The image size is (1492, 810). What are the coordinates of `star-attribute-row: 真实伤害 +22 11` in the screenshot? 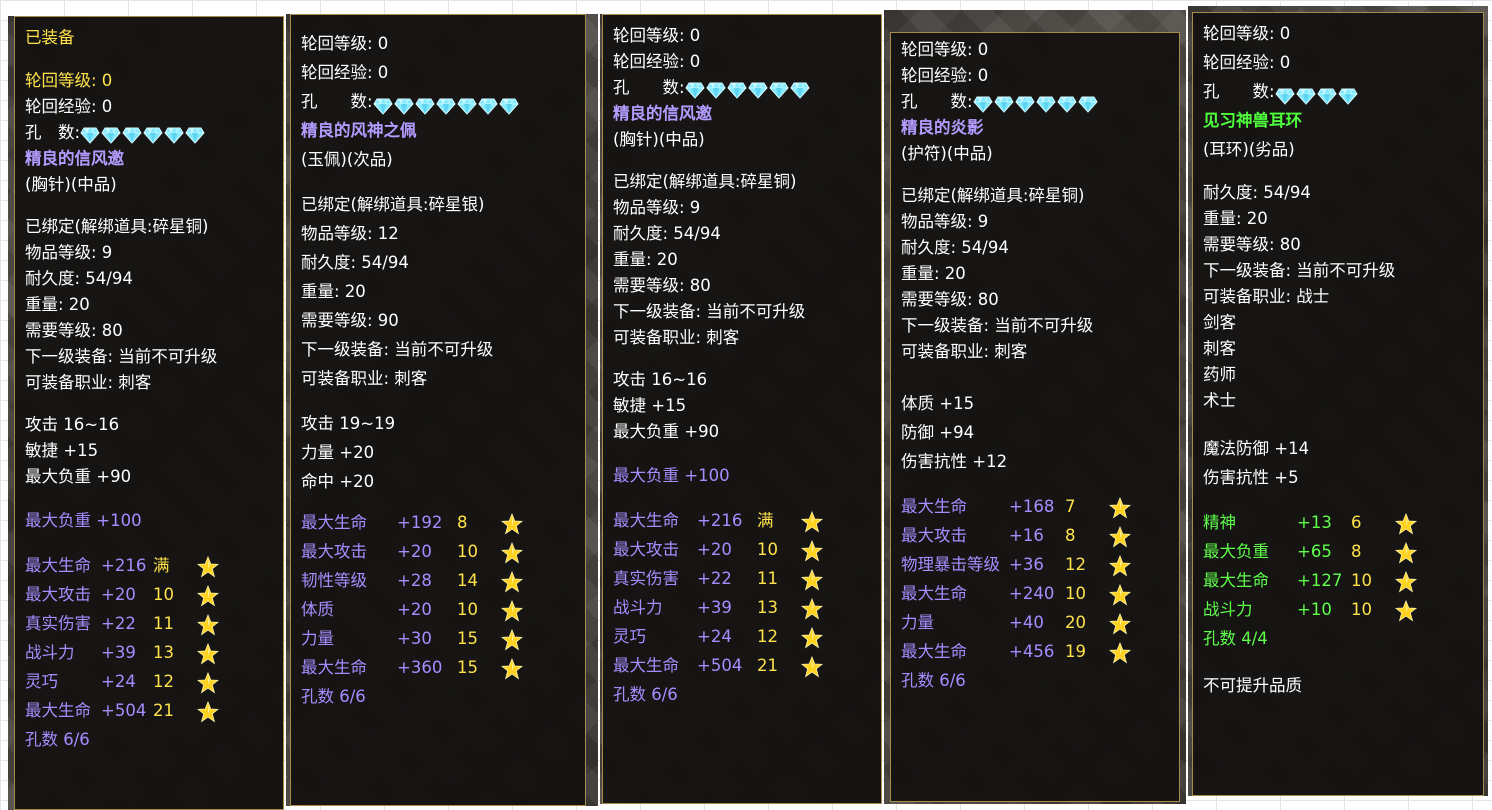 It's located at (149, 623).